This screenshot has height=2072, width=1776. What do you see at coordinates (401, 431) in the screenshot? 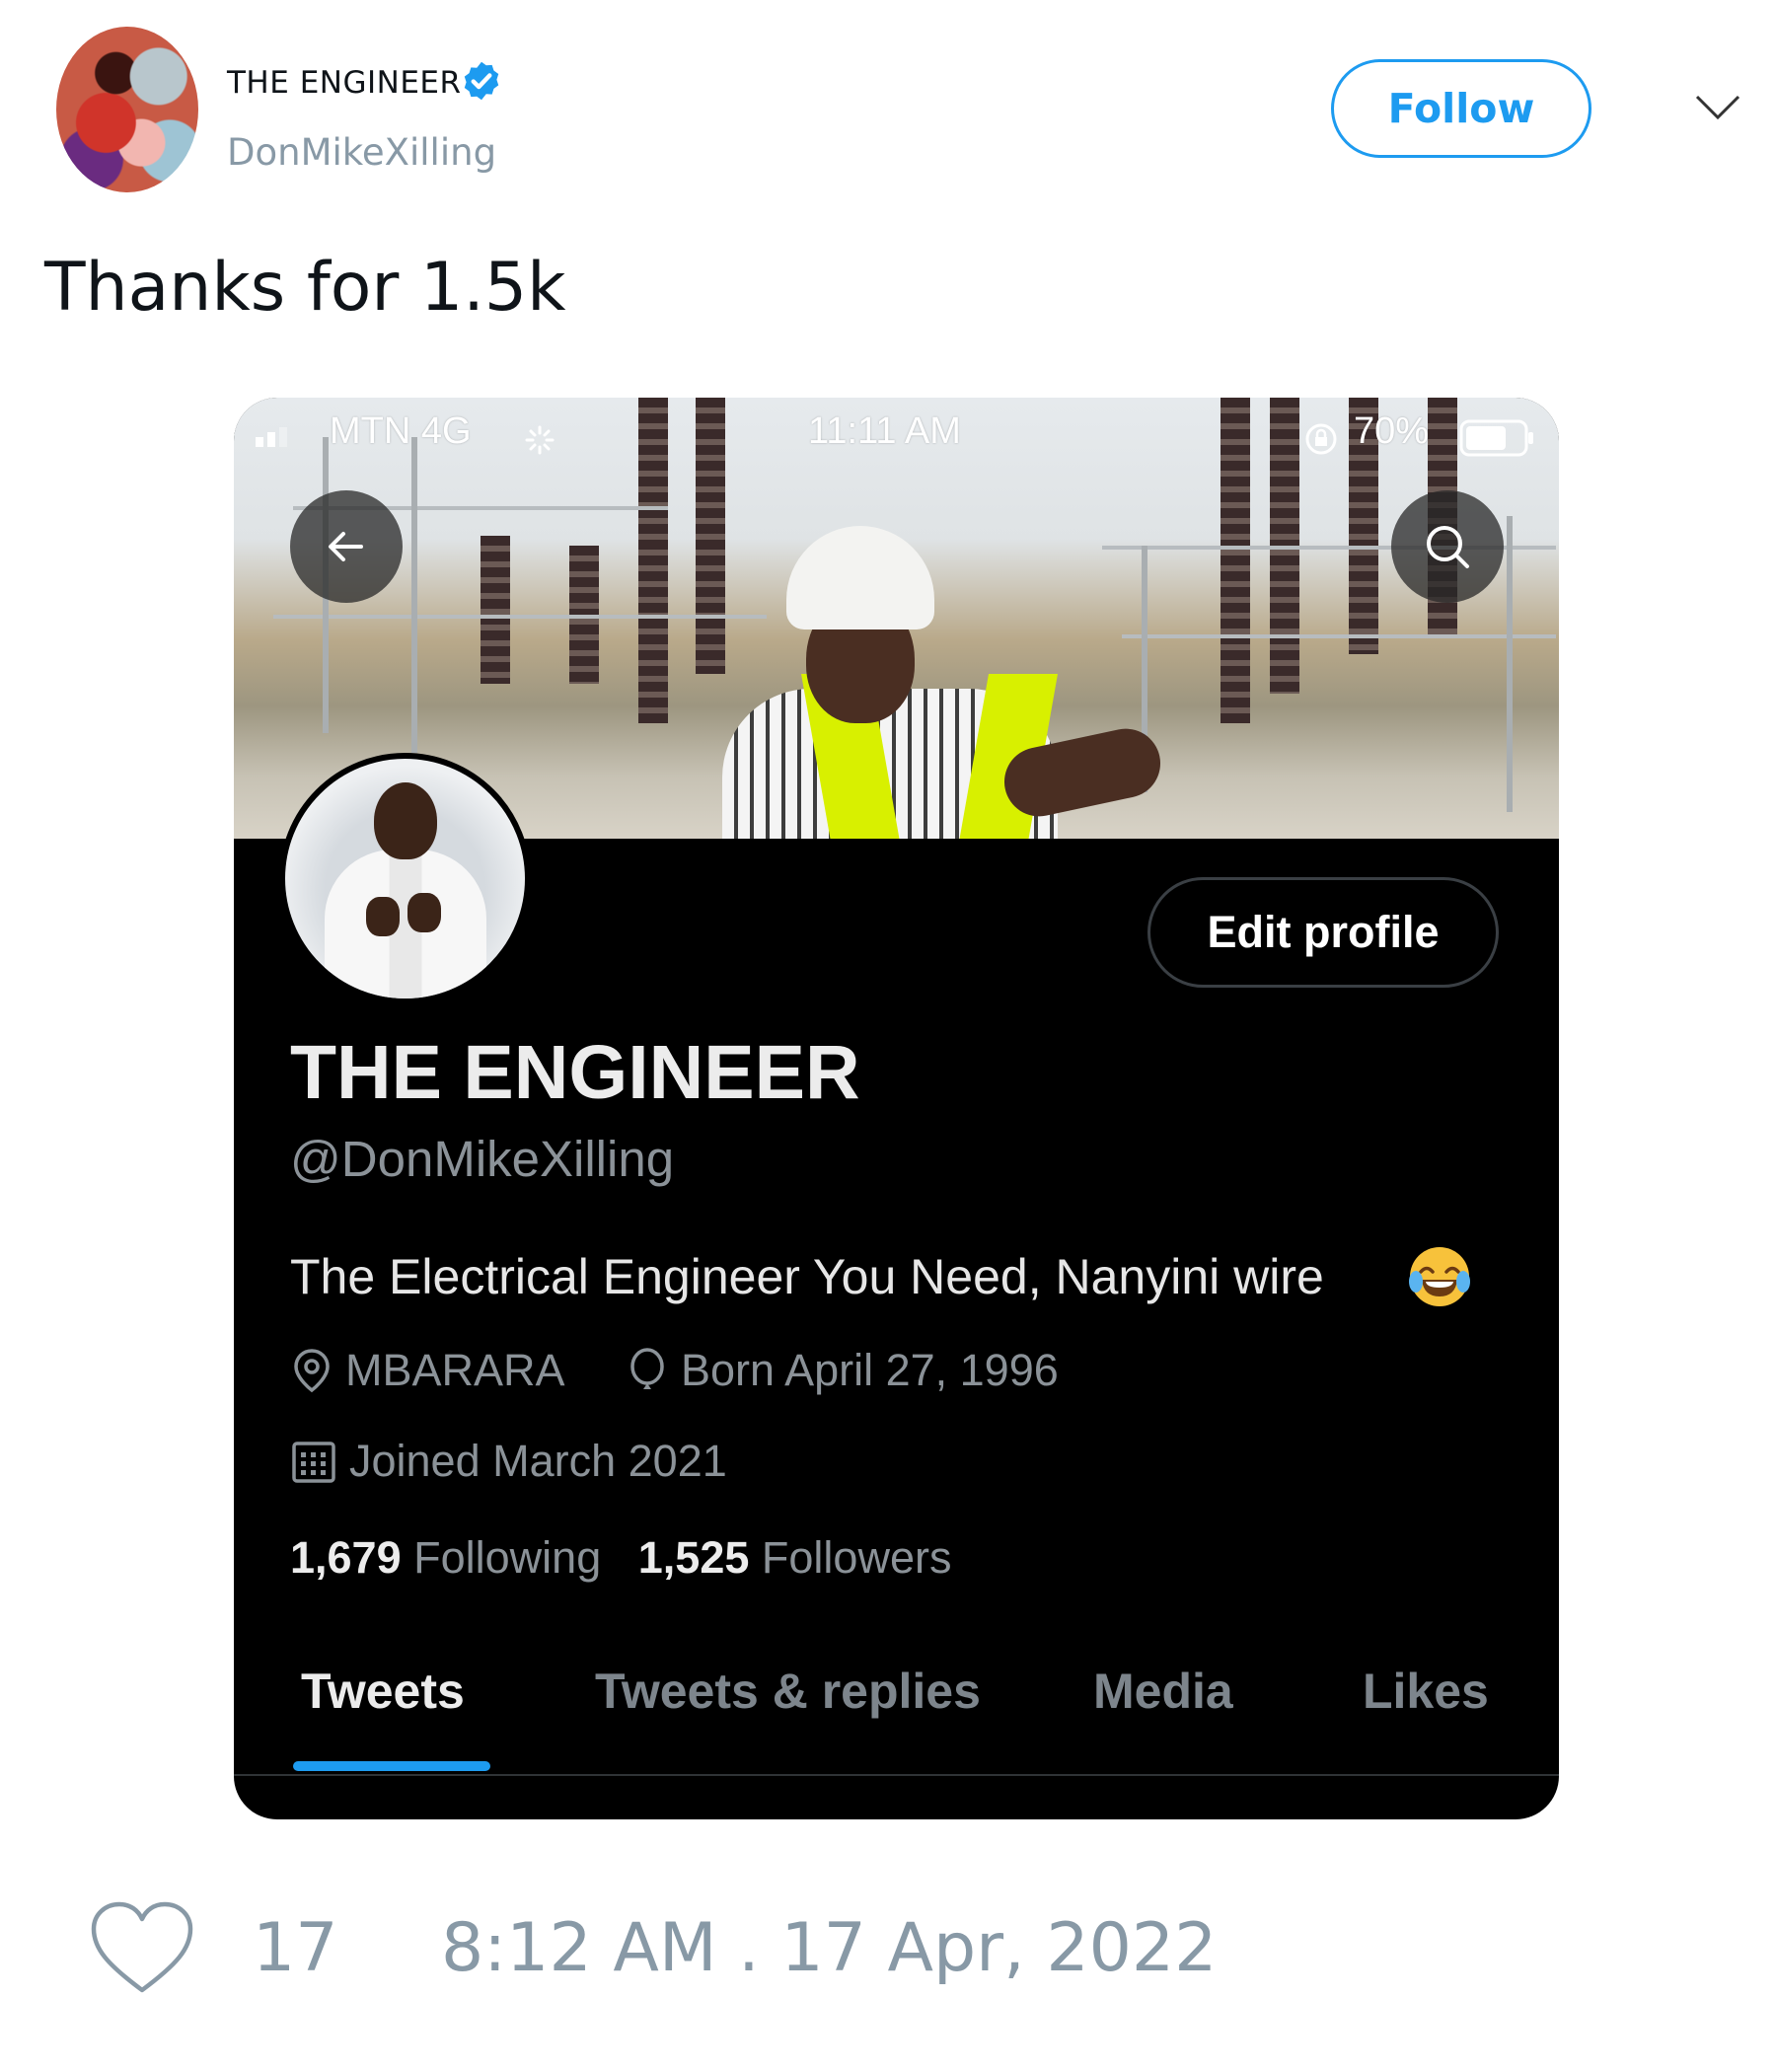
I see `carrier-label: MTN 4G` at bounding box center [401, 431].